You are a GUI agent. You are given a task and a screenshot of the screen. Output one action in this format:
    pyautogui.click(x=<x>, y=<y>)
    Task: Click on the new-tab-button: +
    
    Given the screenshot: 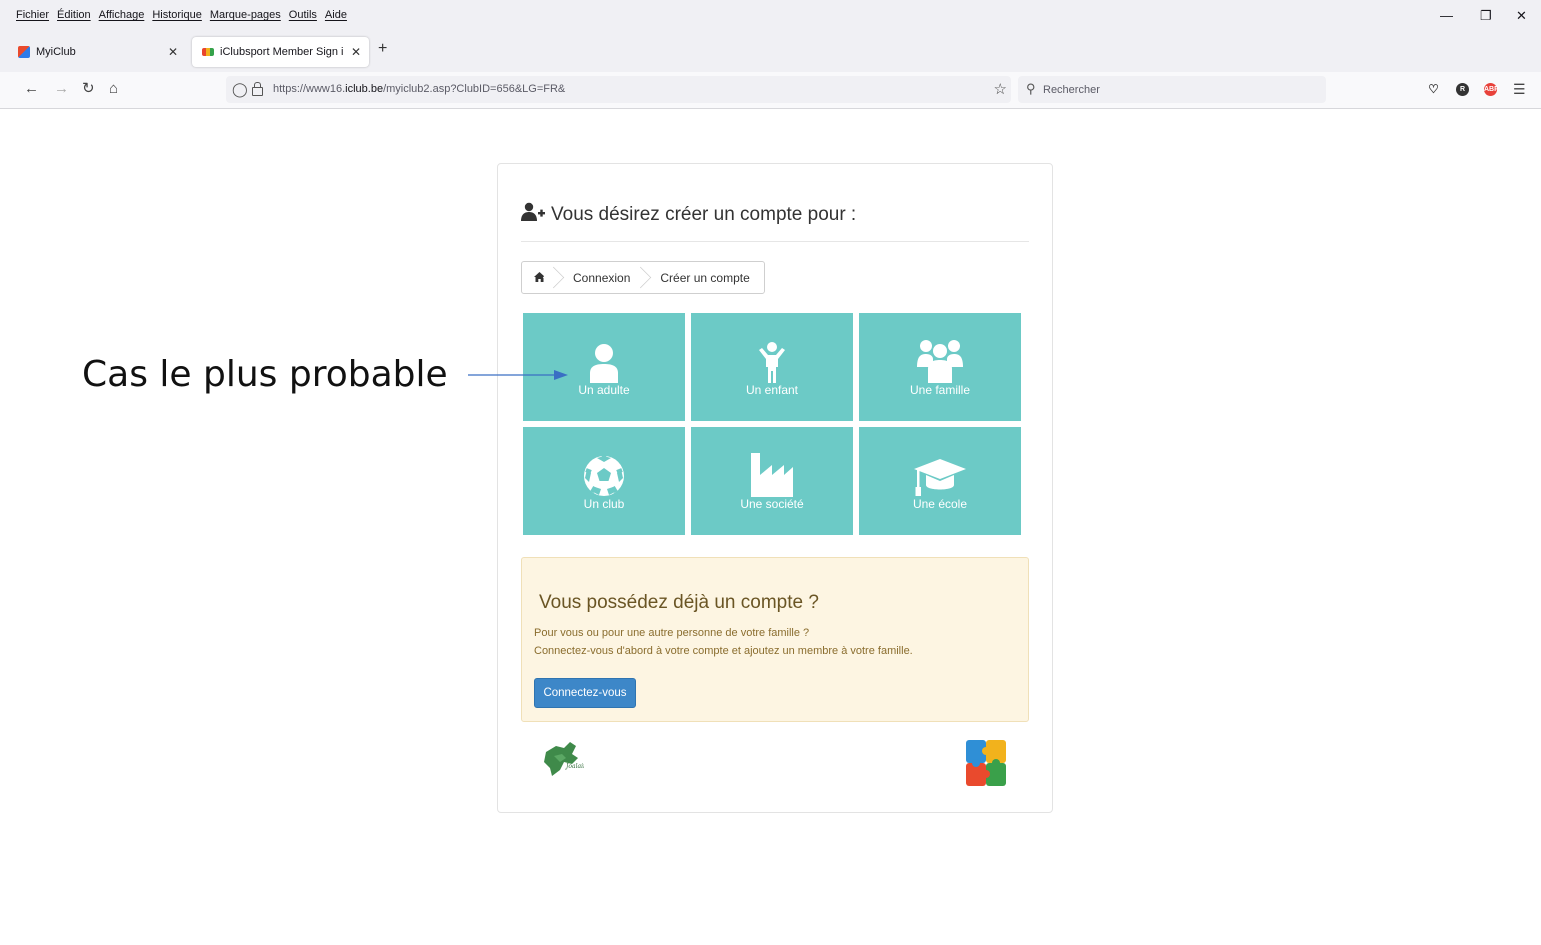 What is the action you would take?
    pyautogui.click(x=382, y=49)
    